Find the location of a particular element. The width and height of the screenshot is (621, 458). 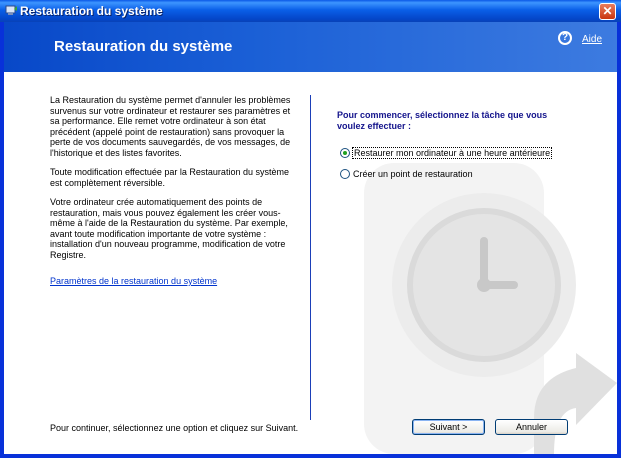

create-point-radio is located at coordinates (345, 174).